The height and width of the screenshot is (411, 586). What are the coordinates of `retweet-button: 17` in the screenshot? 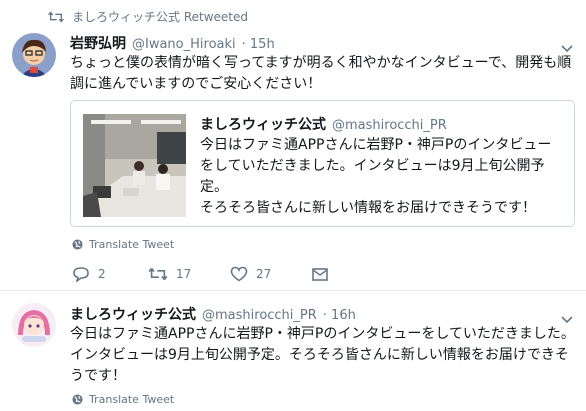 It's located at (189, 274).